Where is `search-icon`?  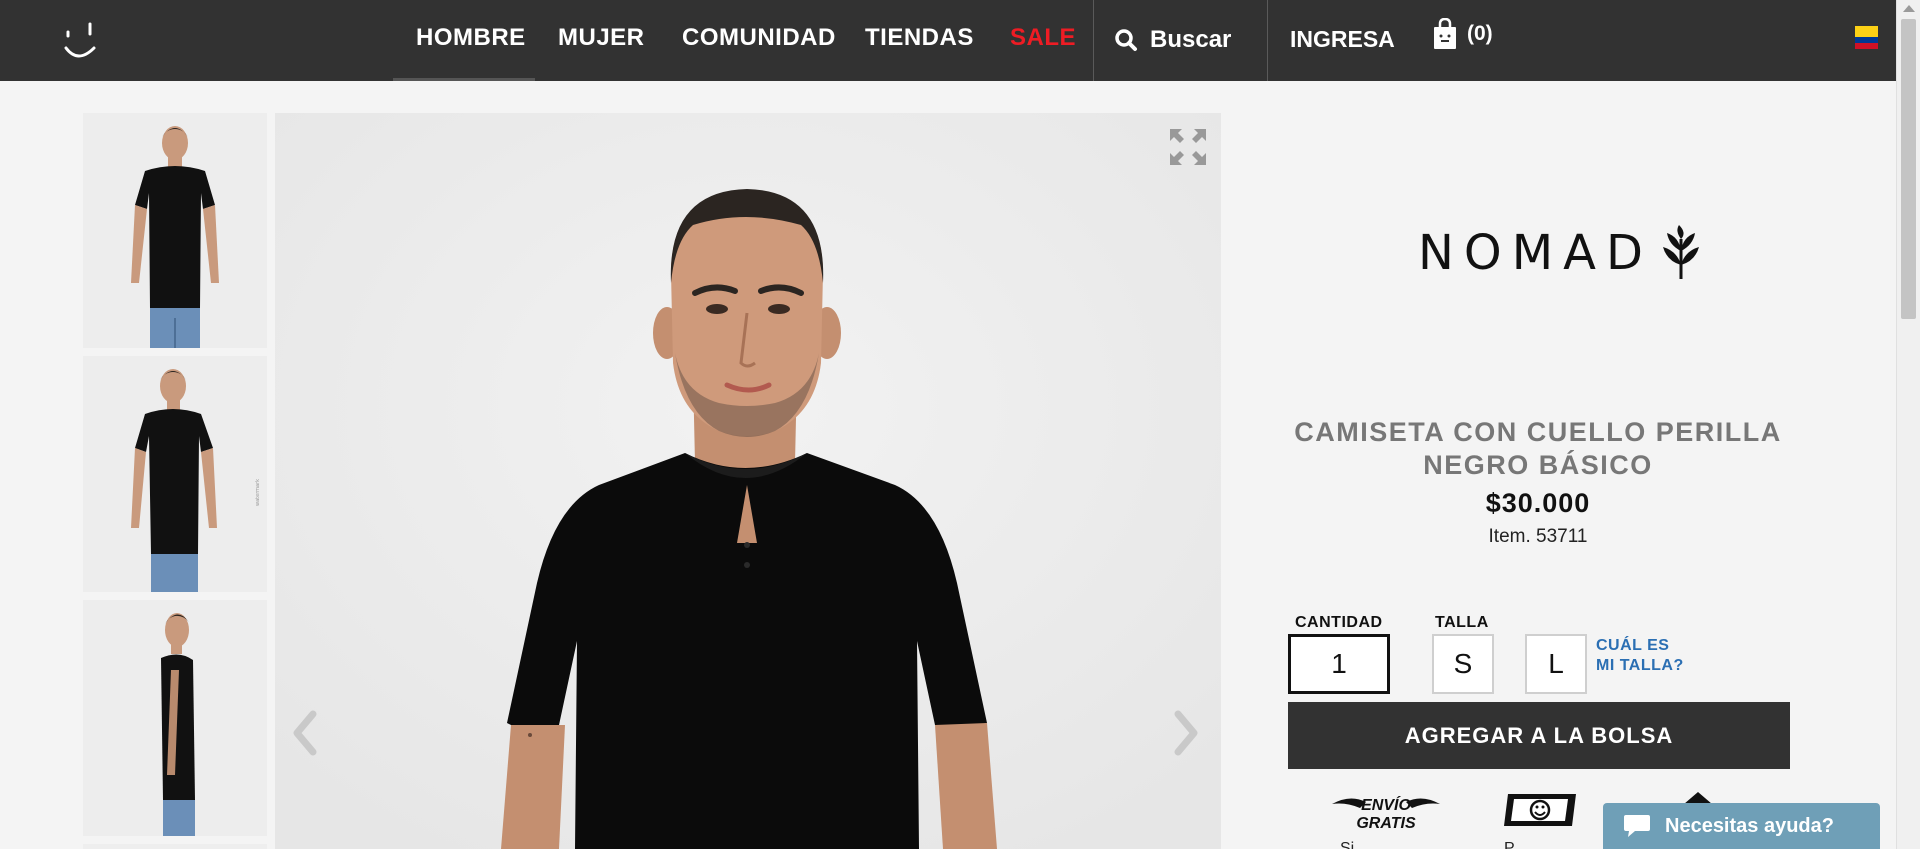 search-icon is located at coordinates (1126, 40).